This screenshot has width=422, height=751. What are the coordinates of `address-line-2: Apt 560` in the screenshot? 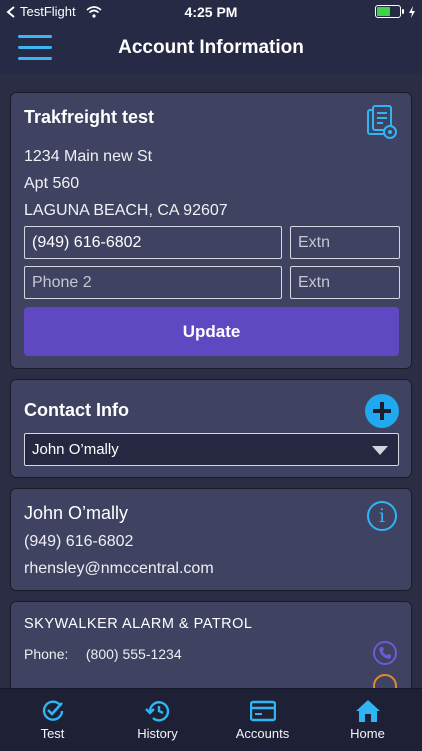 It's located at (52, 183).